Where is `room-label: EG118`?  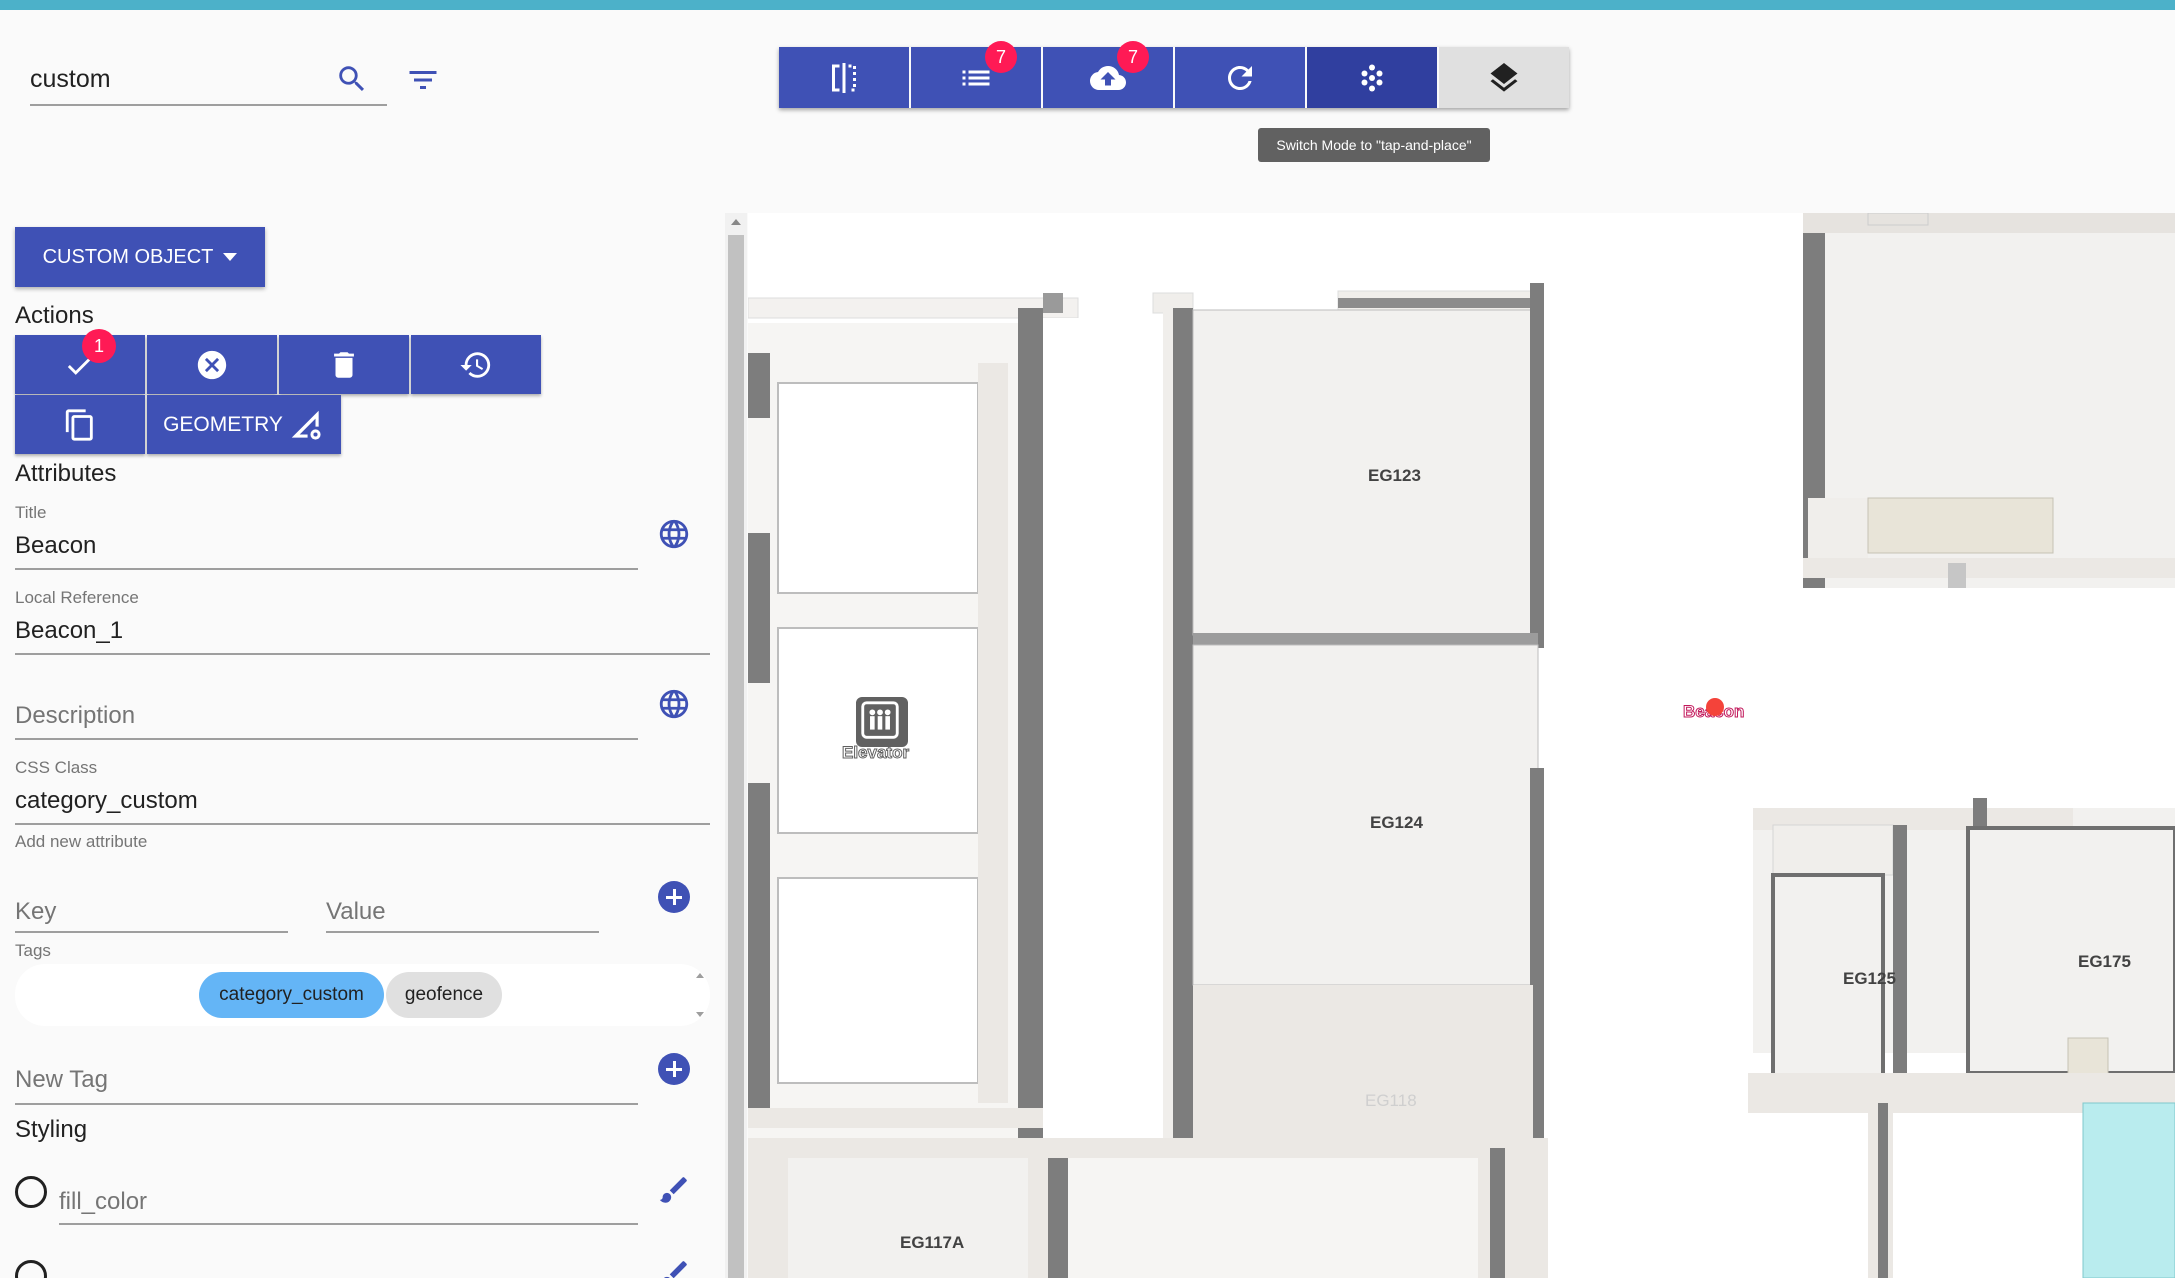
room-label: EG118 is located at coordinates (1391, 1101).